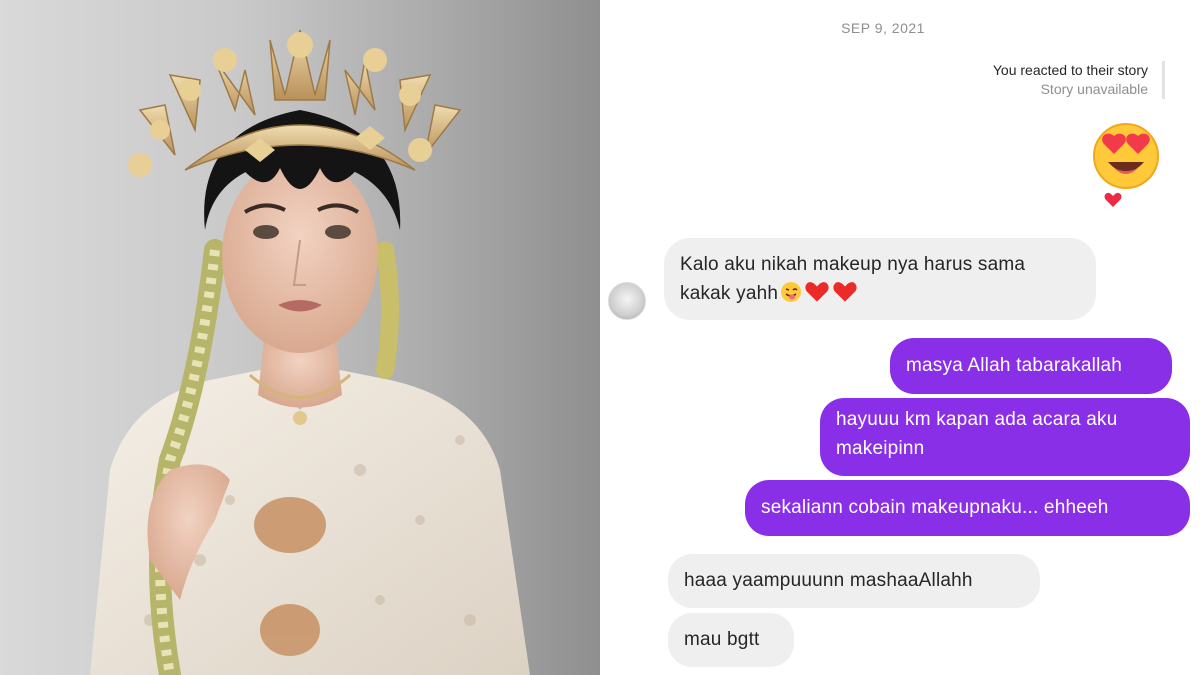 Image resolution: width=1200 pixels, height=675 pixels. What do you see at coordinates (883, 28) in the screenshot?
I see `chat-date-header: SEP 9, 2021` at bounding box center [883, 28].